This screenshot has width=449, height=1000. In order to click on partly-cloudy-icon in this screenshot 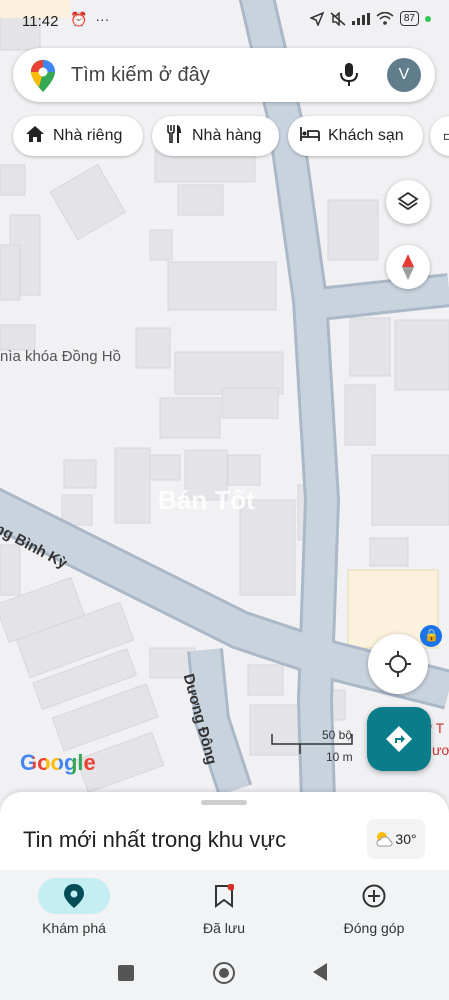, I will do `click(384, 839)`.